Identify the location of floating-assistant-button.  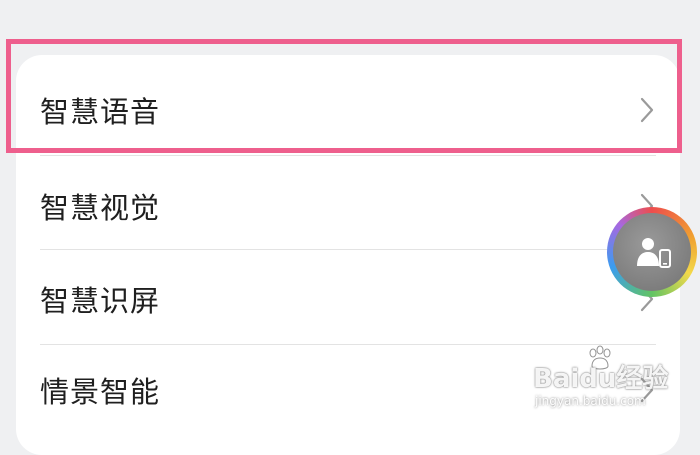
(652, 252).